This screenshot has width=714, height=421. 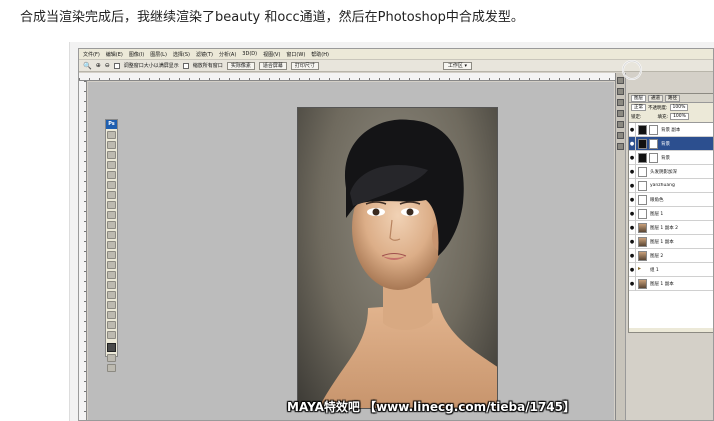 I want to click on marquee-tool-icon, so click(x=111, y=145).